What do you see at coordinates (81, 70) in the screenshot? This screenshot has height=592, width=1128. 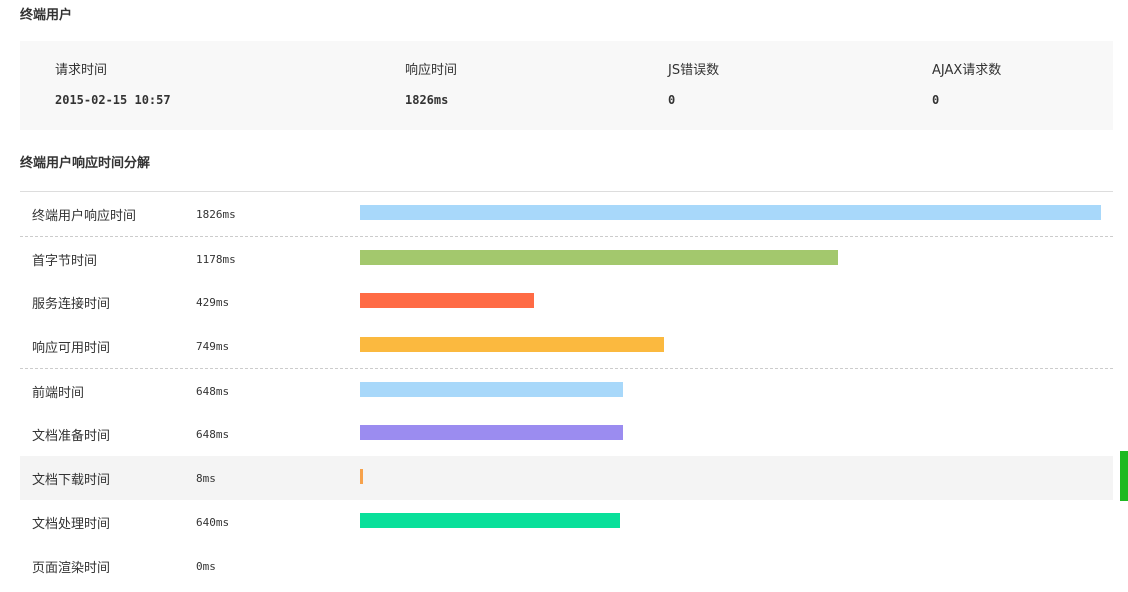 I see `summary-label: 请求时间` at bounding box center [81, 70].